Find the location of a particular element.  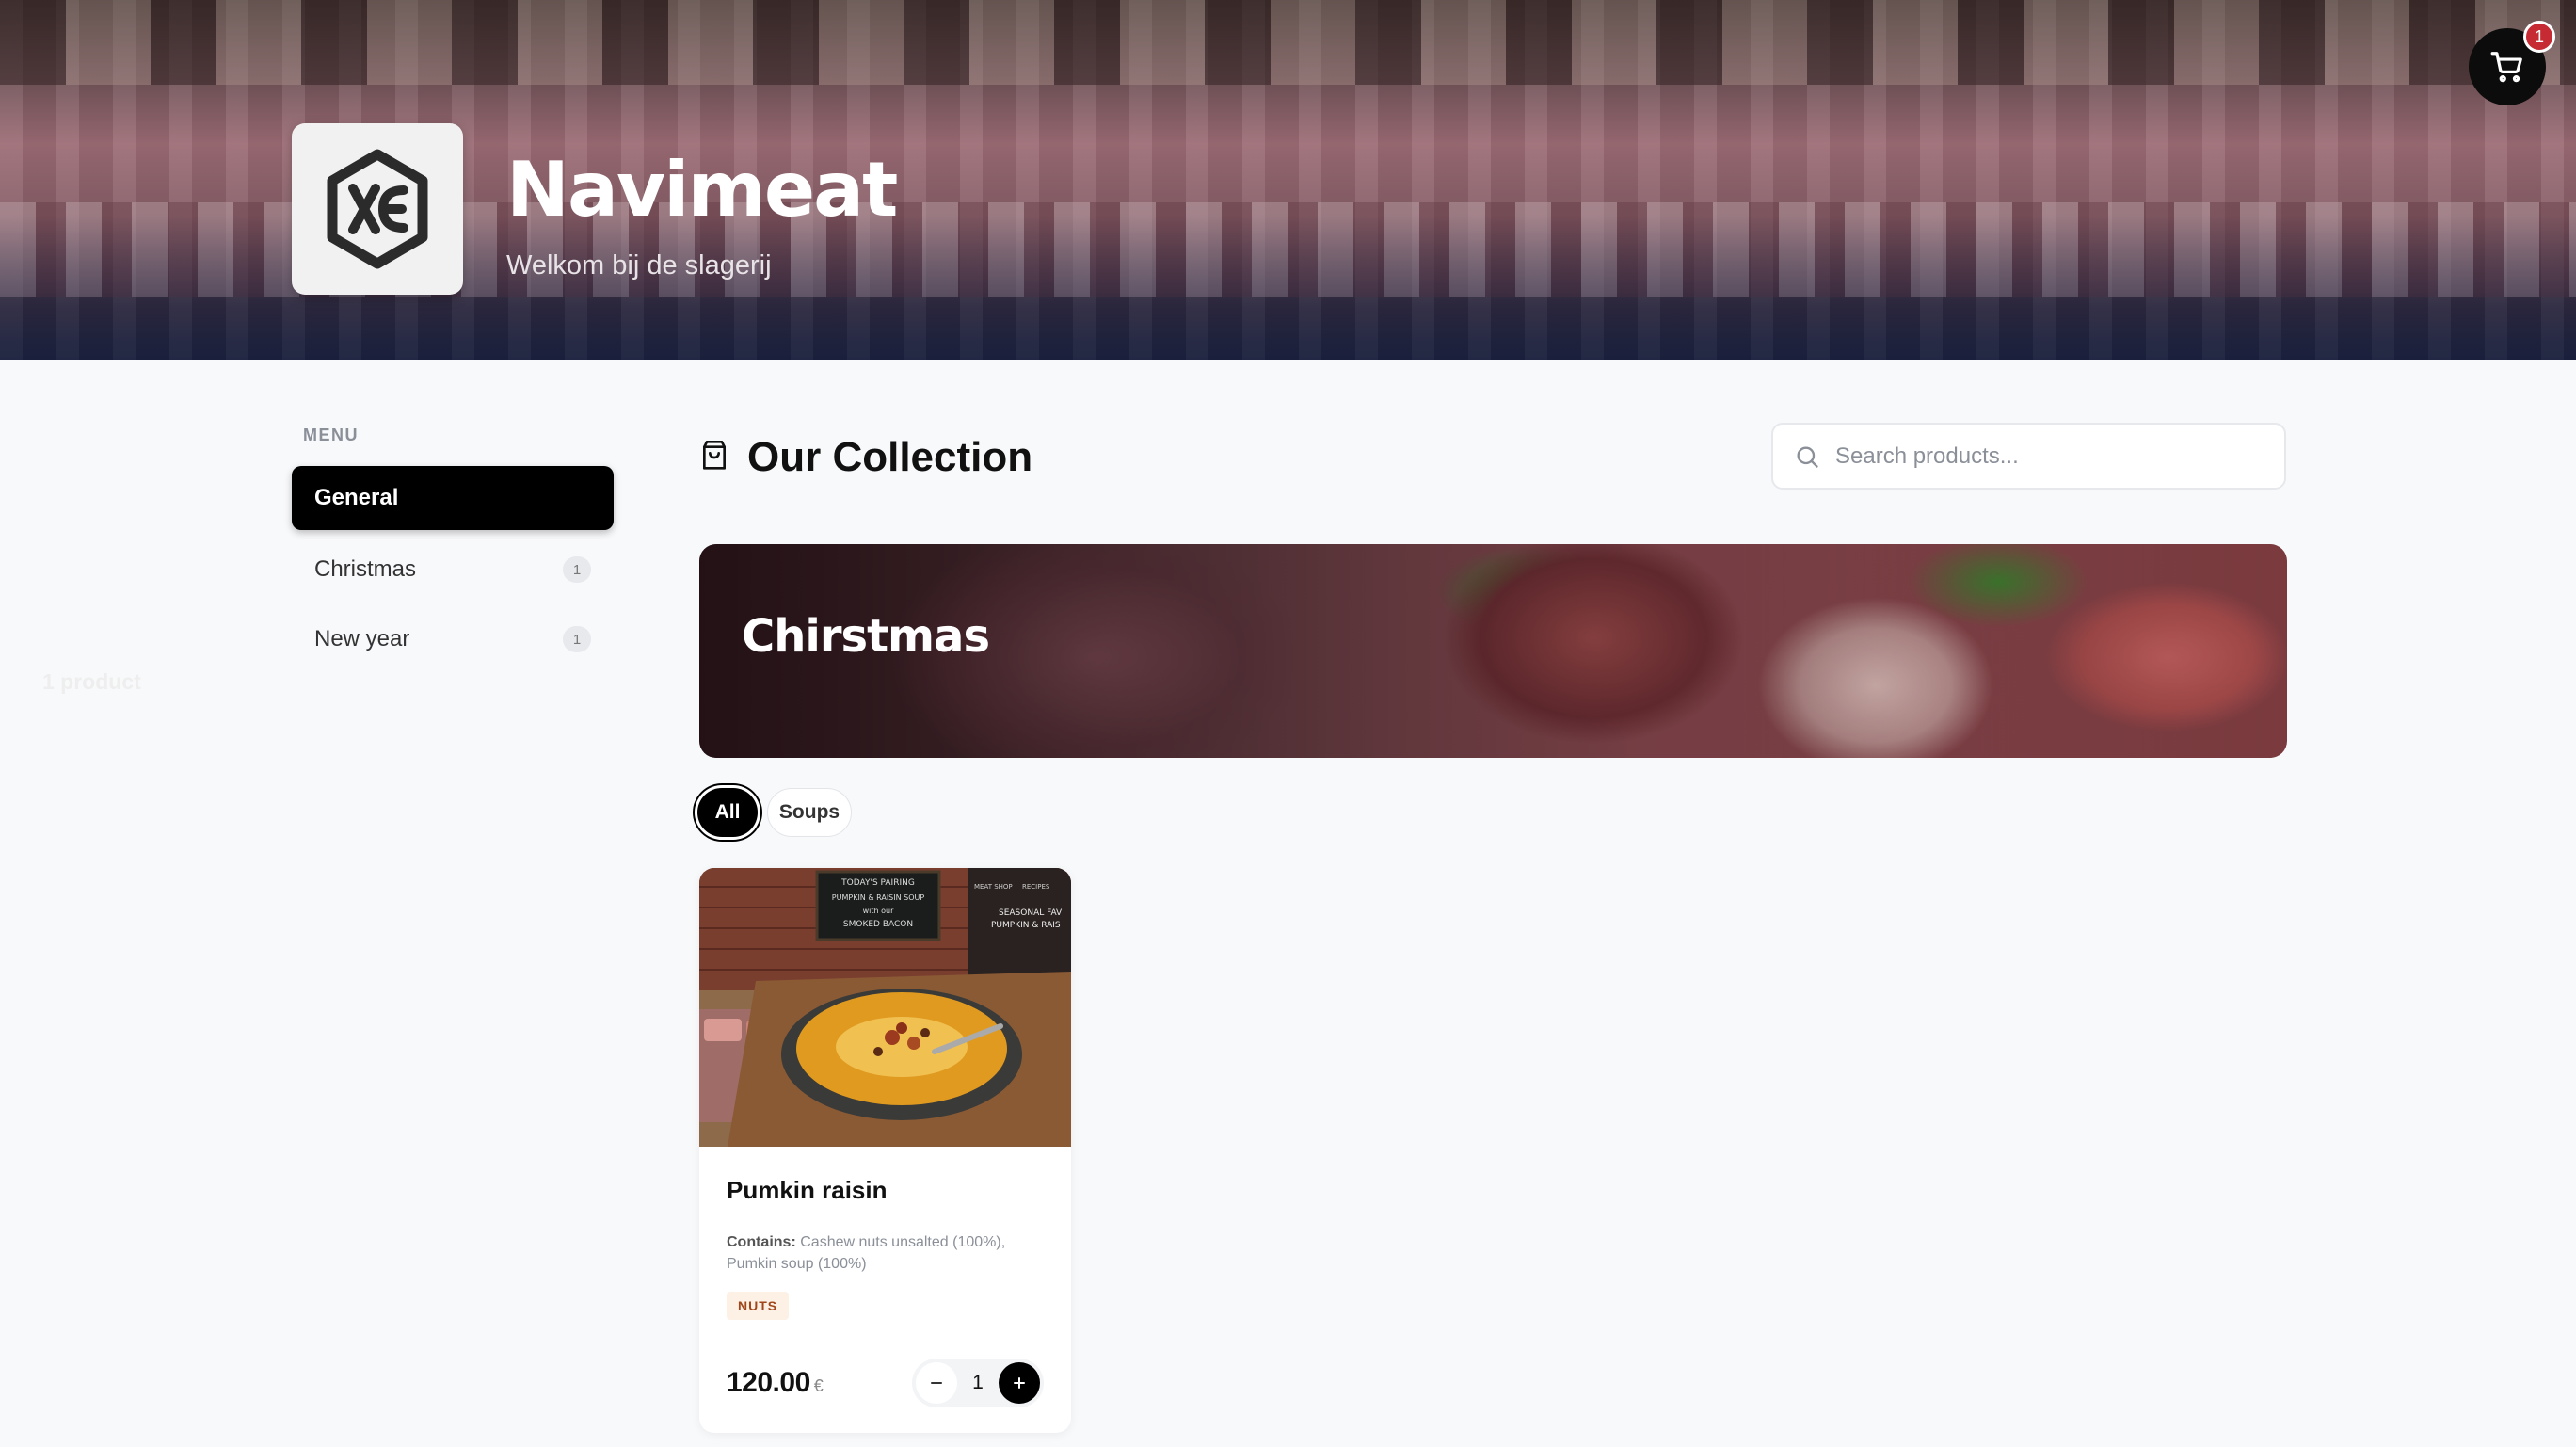

svg-text: with our is located at coordinates (878, 911).